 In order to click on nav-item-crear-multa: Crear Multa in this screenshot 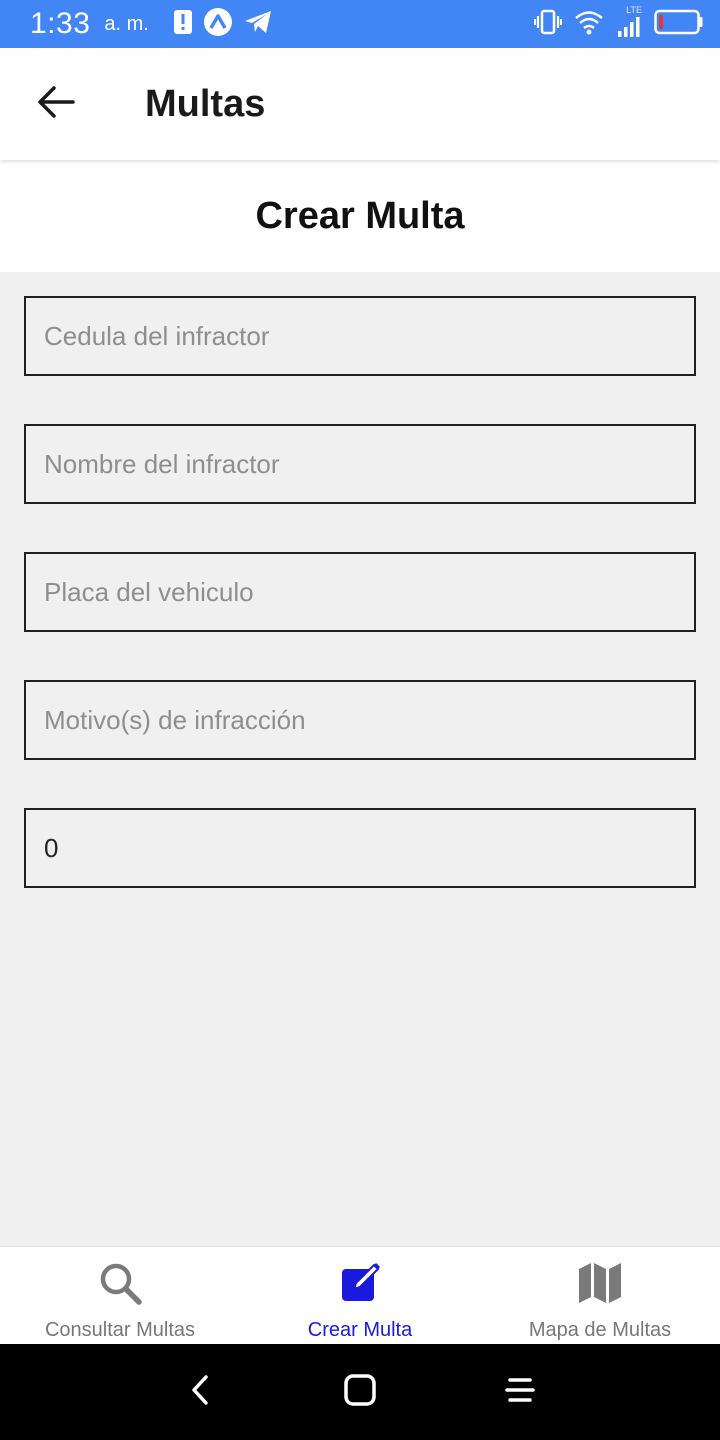, I will do `click(360, 1295)`.